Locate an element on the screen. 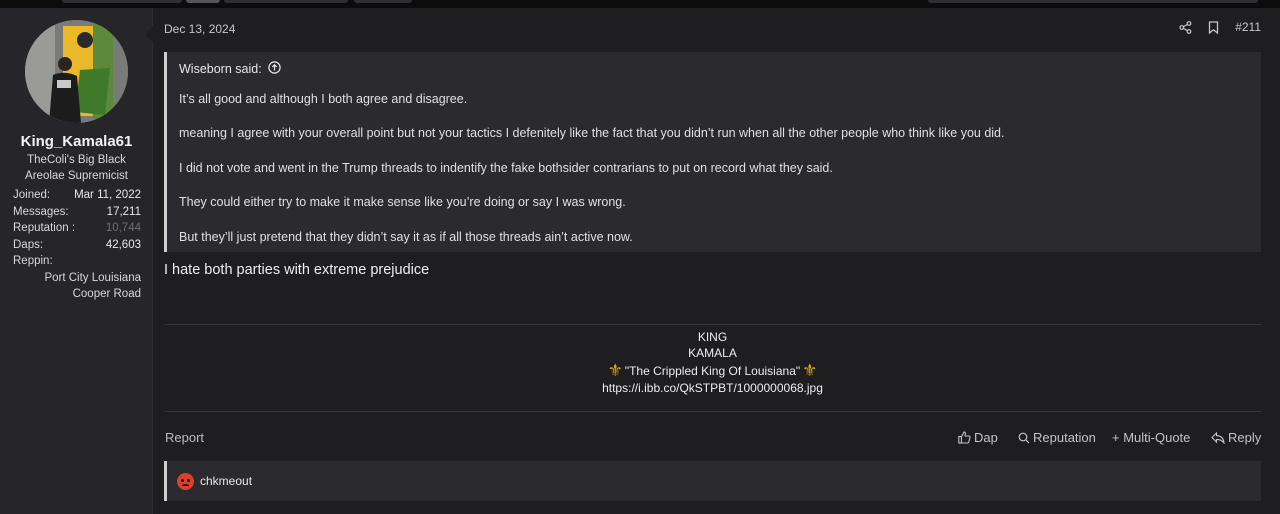 The height and width of the screenshot is (514, 1280). report-button: Report is located at coordinates (184, 437).